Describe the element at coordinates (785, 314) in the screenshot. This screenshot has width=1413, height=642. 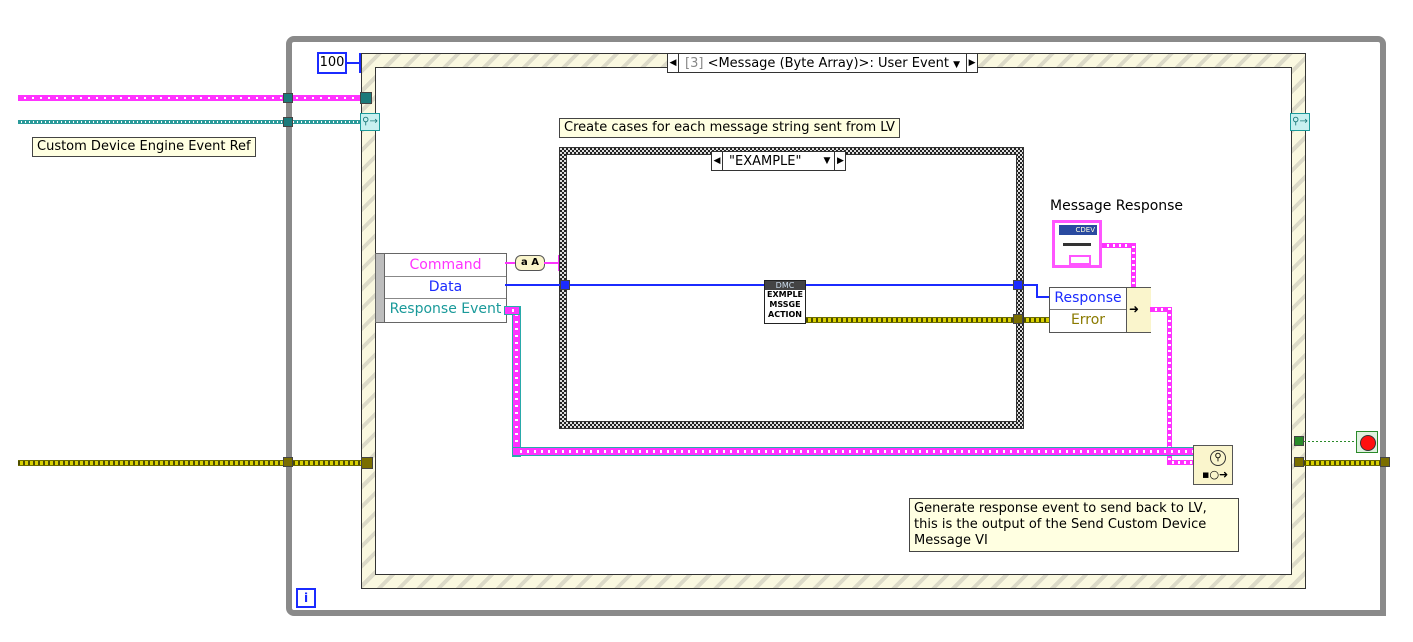
I see `subvi-line-3: ACTION` at that location.